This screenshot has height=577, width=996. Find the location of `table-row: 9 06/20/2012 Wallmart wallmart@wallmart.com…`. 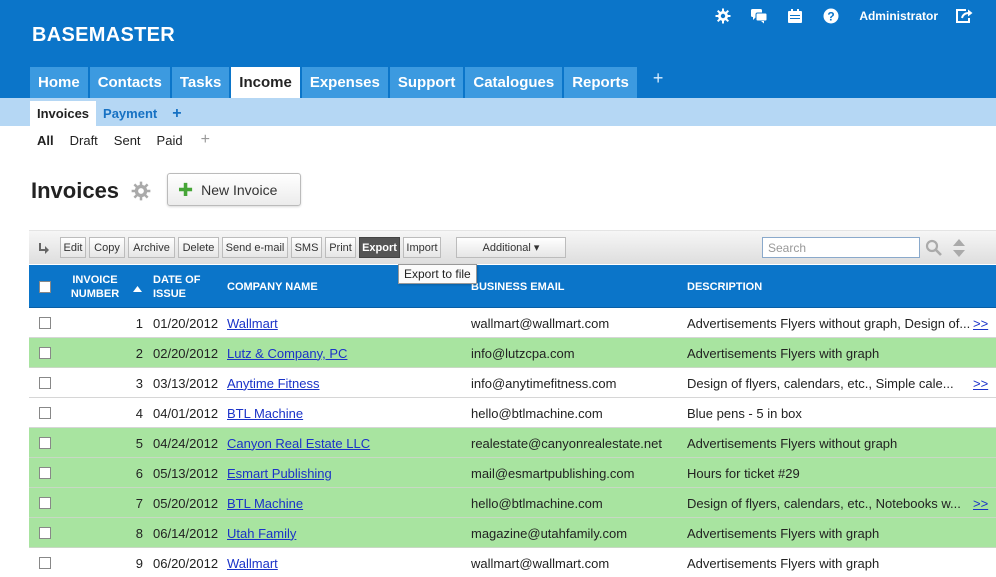

table-row: 9 06/20/2012 Wallmart wallmart@wallmart.com… is located at coordinates (512, 562).